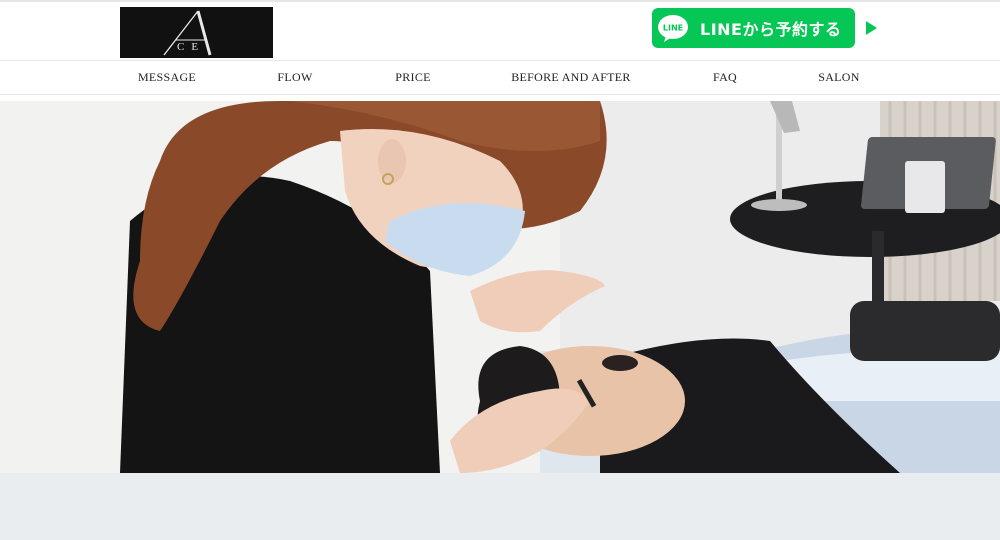  Describe the element at coordinates (771, 29) in the screenshot. I see `line-reserve-button-label: LINEから予約する` at that location.